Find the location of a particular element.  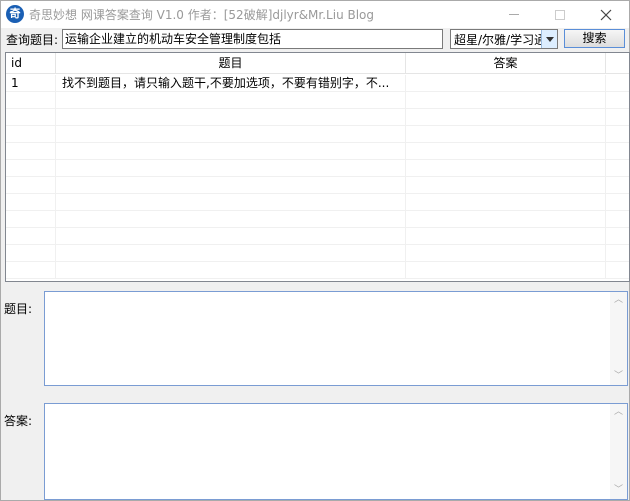

source-select-value: 超星/尔雅/学习通 is located at coordinates (498, 40).